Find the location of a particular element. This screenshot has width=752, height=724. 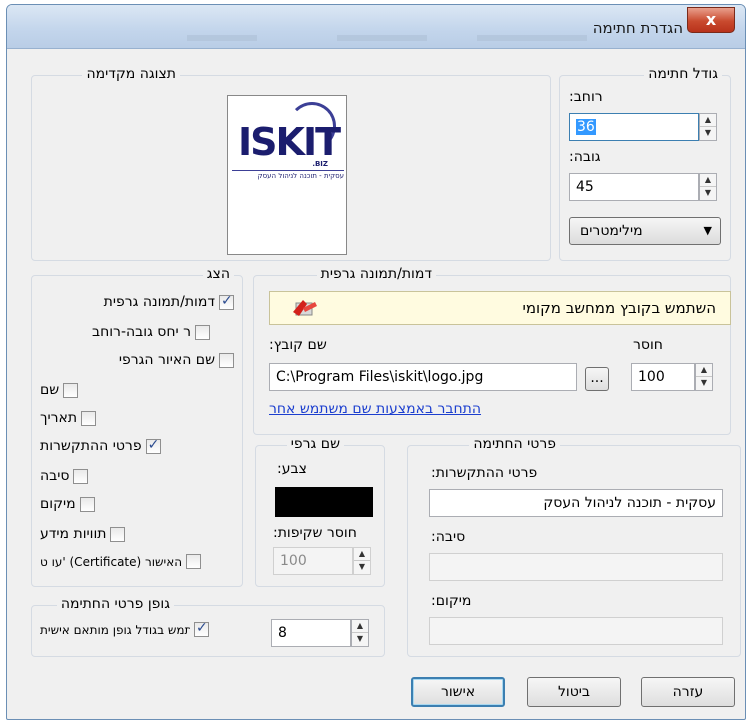

help-button-label: עזרה is located at coordinates (688, 692).